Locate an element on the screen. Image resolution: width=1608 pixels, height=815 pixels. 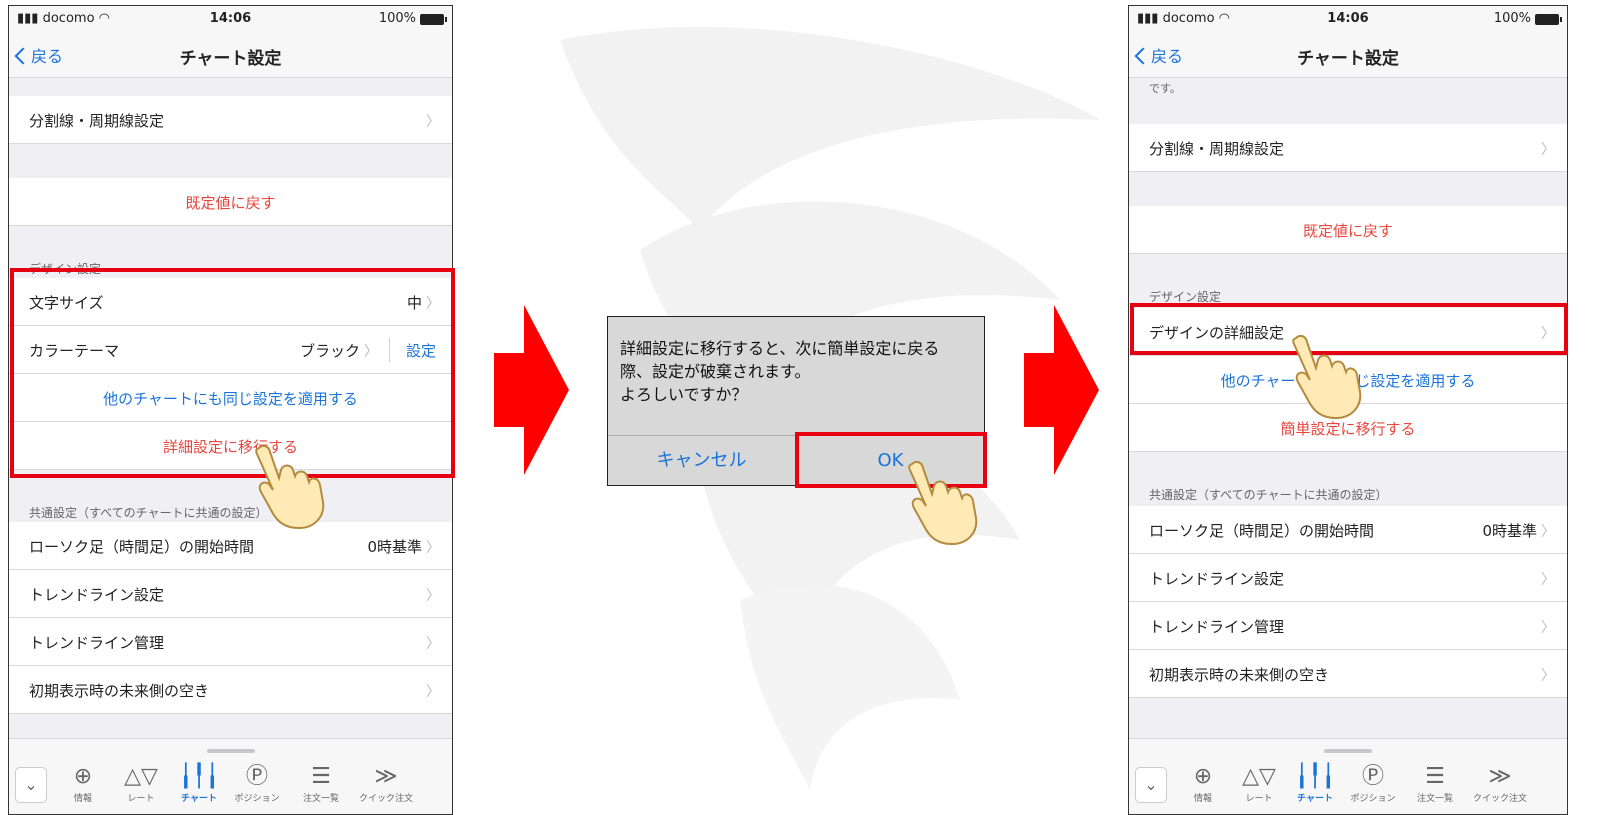
partial-text: です。 is located at coordinates (1165, 88).